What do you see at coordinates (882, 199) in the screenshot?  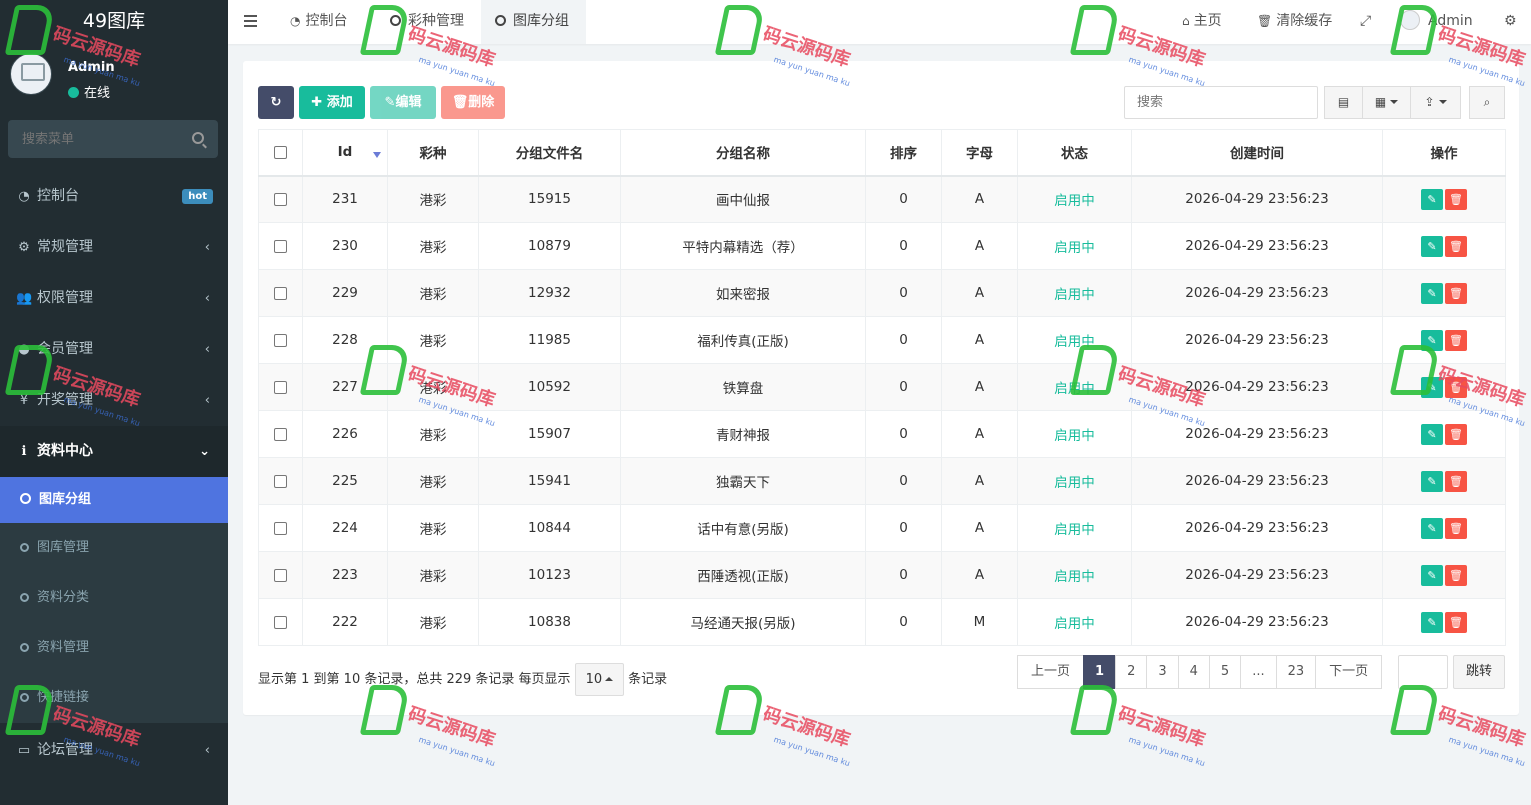 I see `table-row: 231 港彩 15915 画中仙报 0 A 启用中 2026-04-29 23:56:23 ✎ 🗑` at bounding box center [882, 199].